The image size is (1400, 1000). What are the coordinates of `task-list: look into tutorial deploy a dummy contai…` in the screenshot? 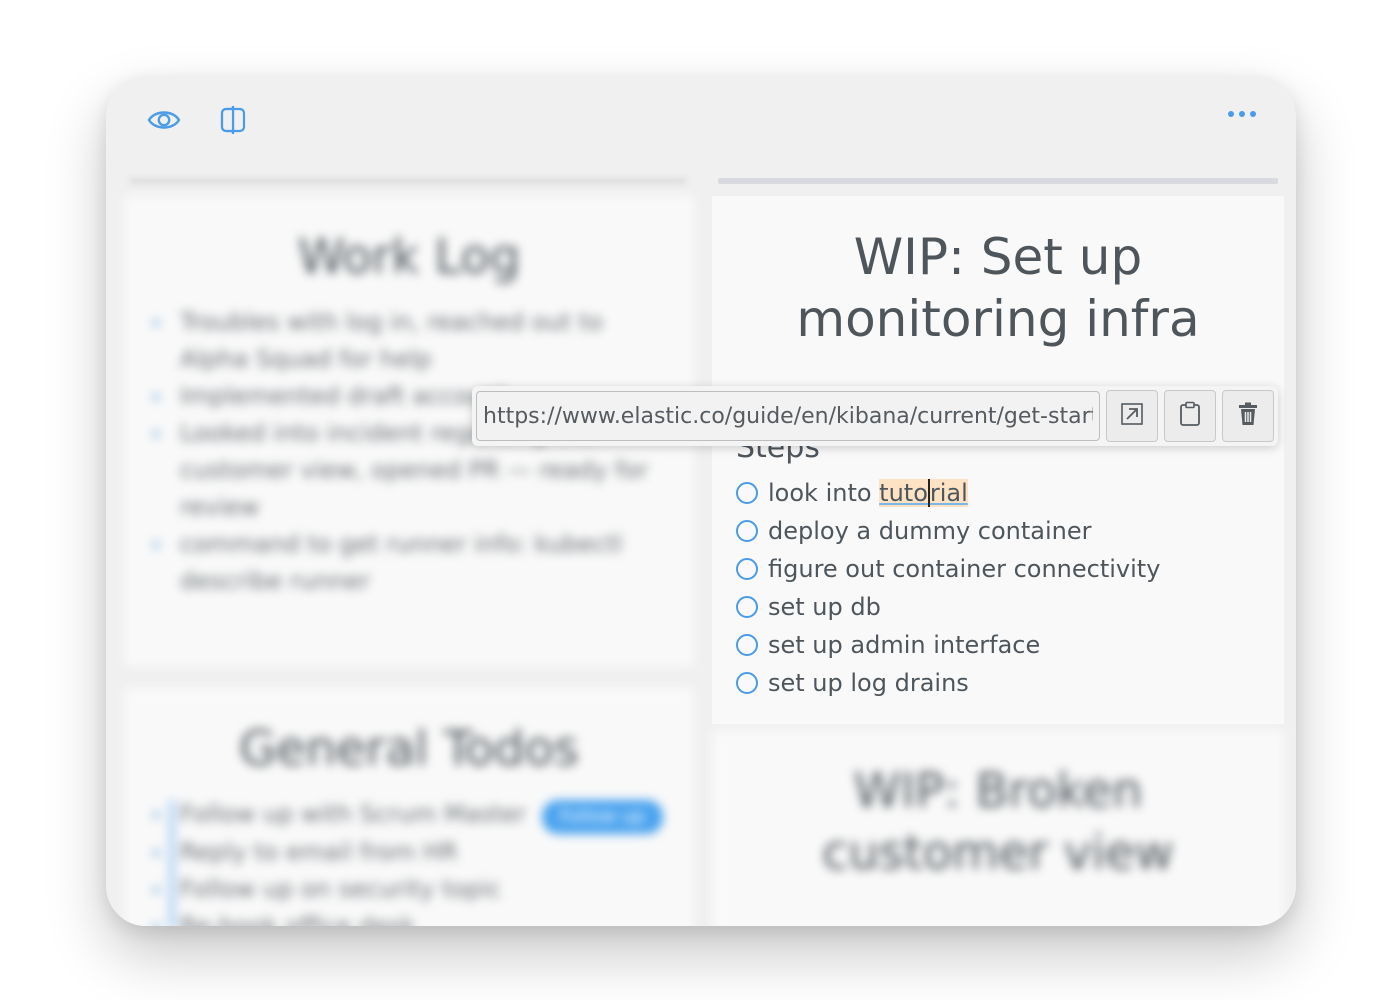 It's located at (948, 588).